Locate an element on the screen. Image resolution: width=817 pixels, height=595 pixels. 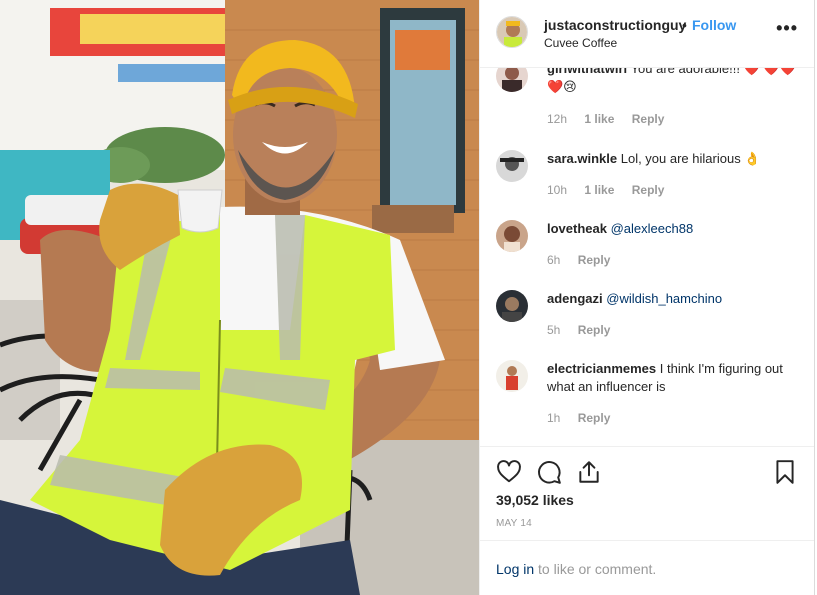
likes-count: 39,052 likes is located at coordinates (535, 500).